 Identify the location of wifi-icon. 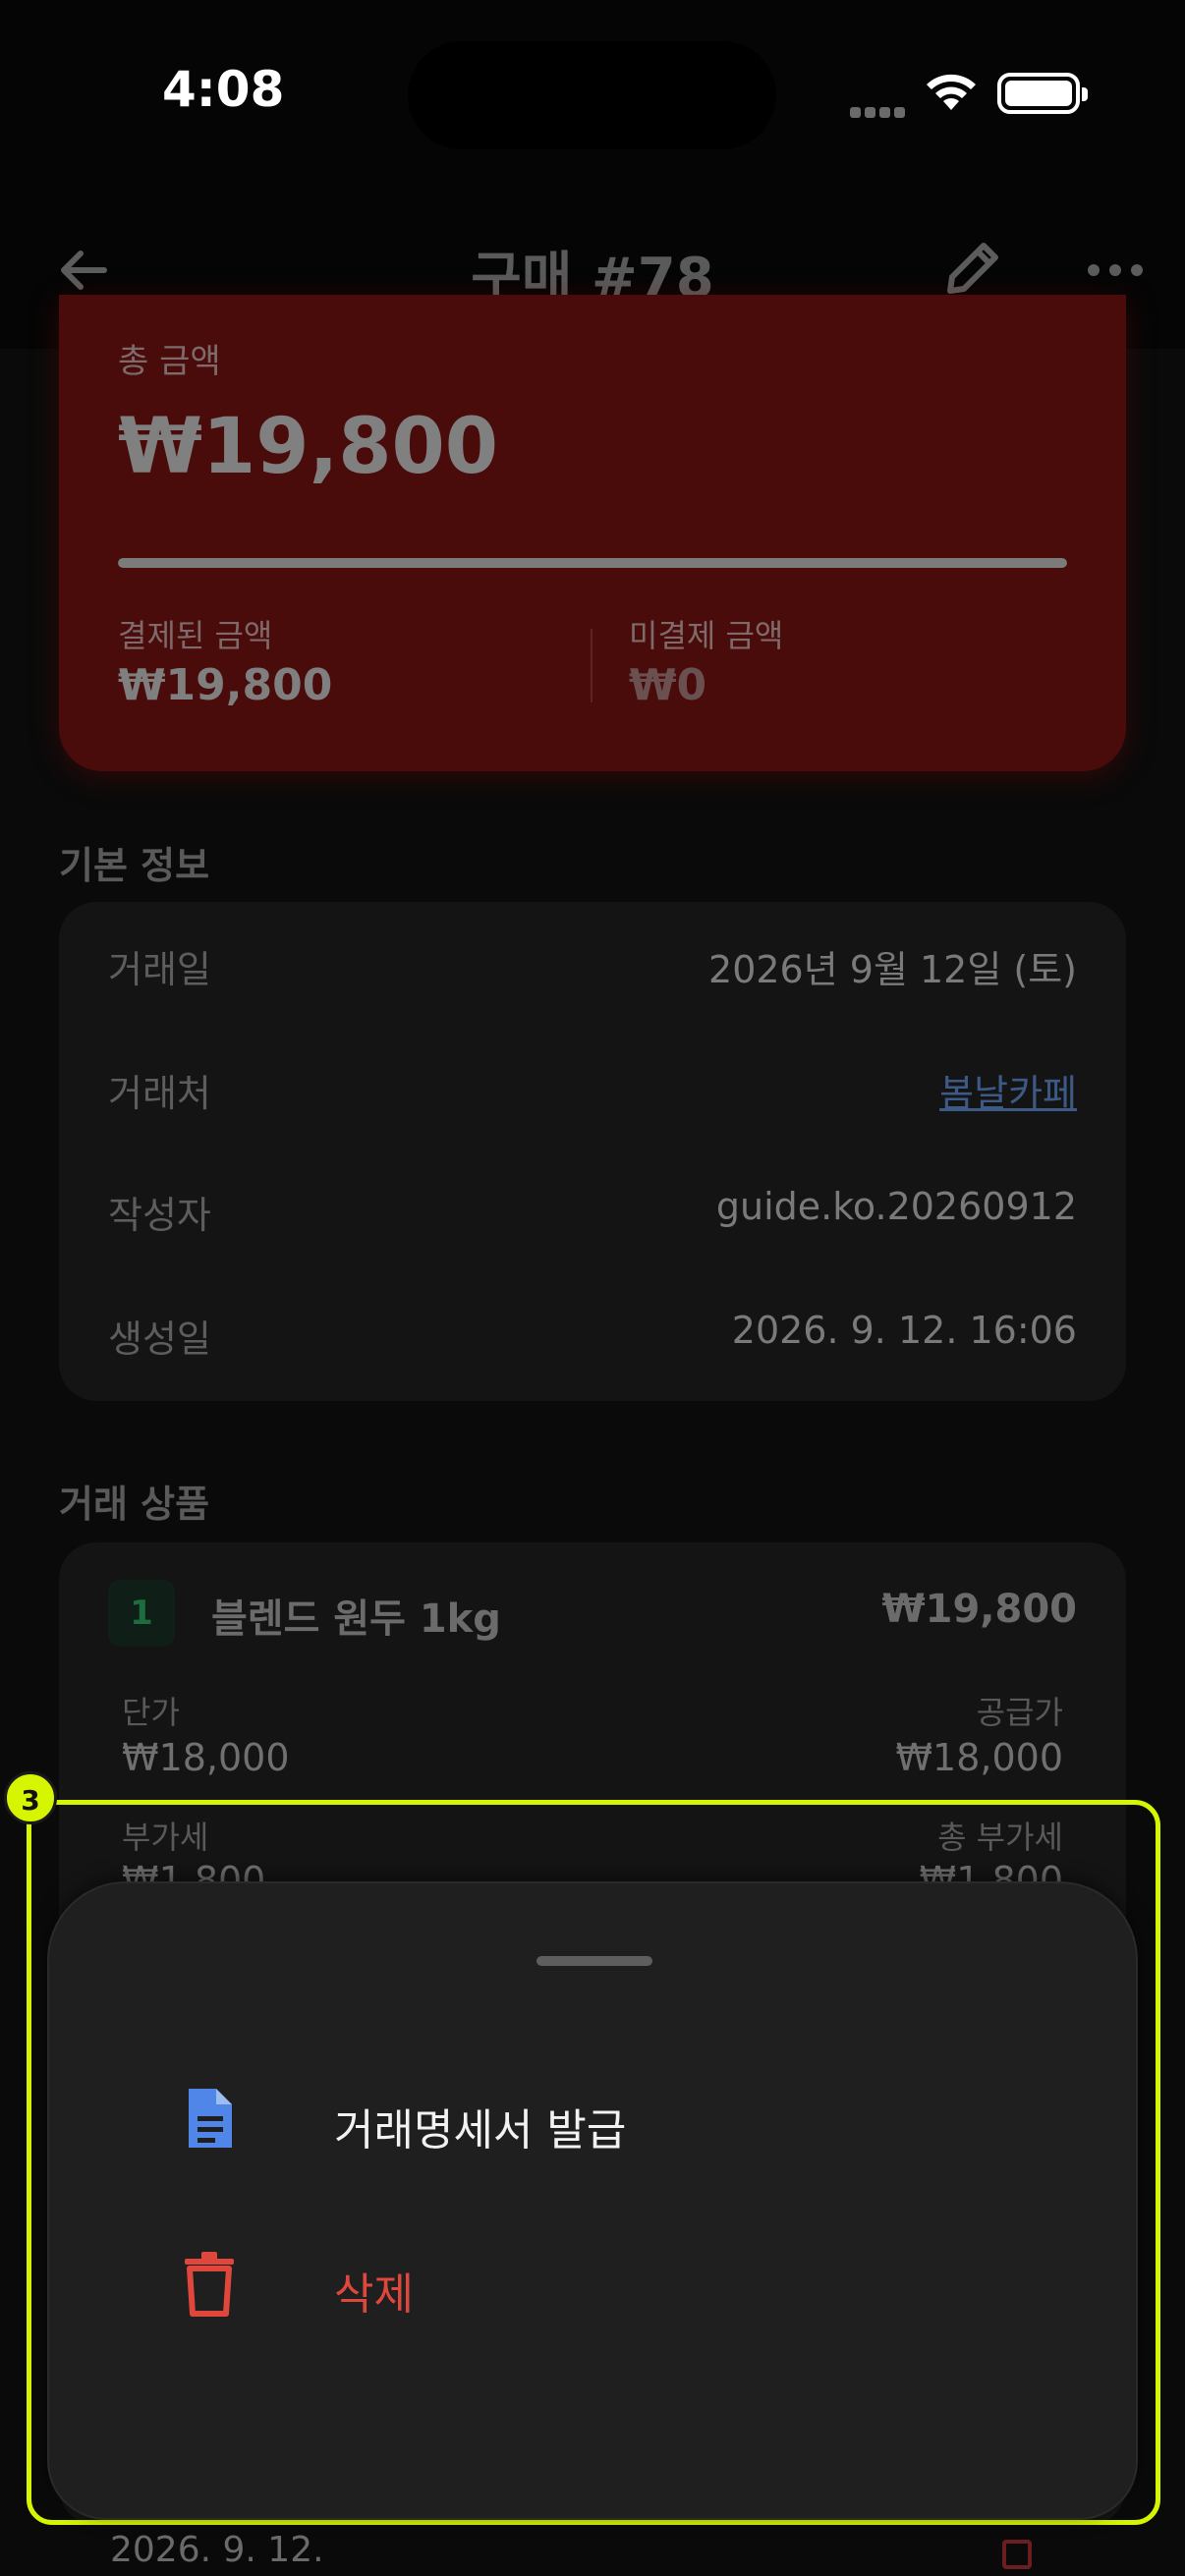
(952, 92).